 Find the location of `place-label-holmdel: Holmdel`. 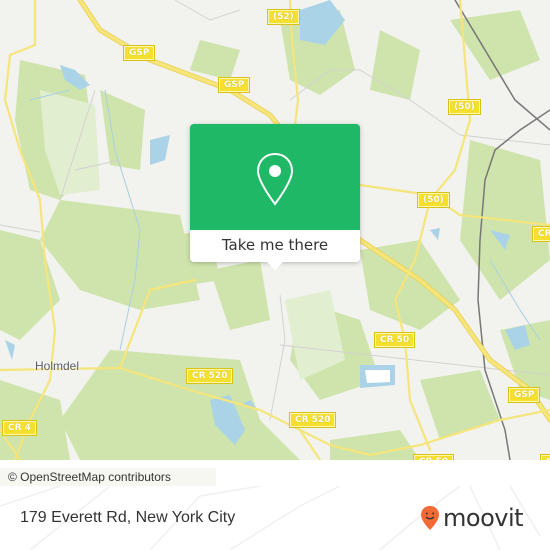

place-label-holmdel: Holmdel is located at coordinates (57, 366).